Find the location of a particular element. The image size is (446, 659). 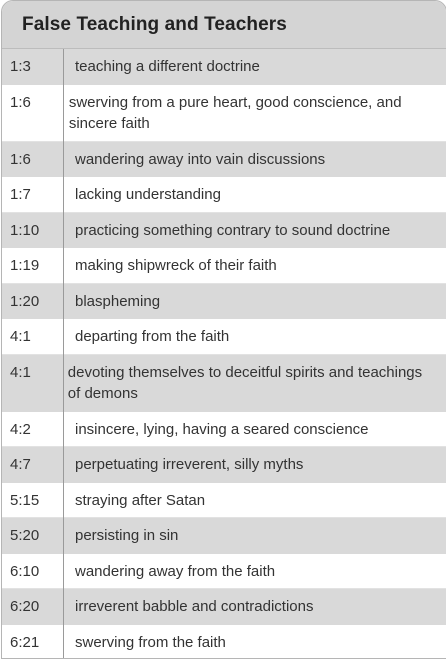

table-row: 1:7 lacking understanding is located at coordinates (224, 195).